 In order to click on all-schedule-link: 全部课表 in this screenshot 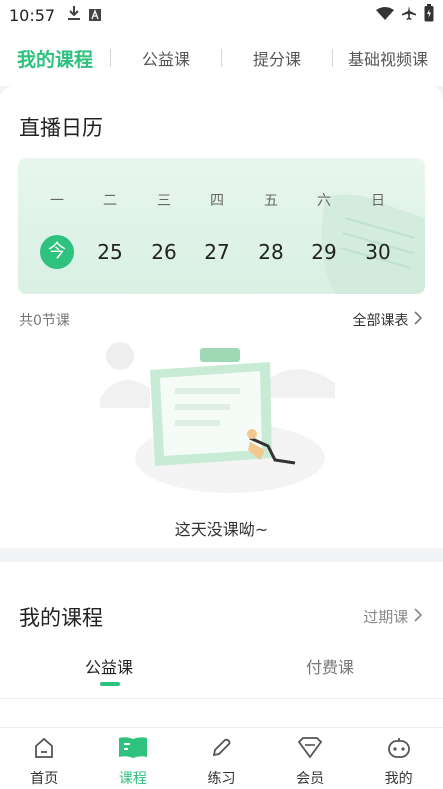, I will do `click(388, 320)`.